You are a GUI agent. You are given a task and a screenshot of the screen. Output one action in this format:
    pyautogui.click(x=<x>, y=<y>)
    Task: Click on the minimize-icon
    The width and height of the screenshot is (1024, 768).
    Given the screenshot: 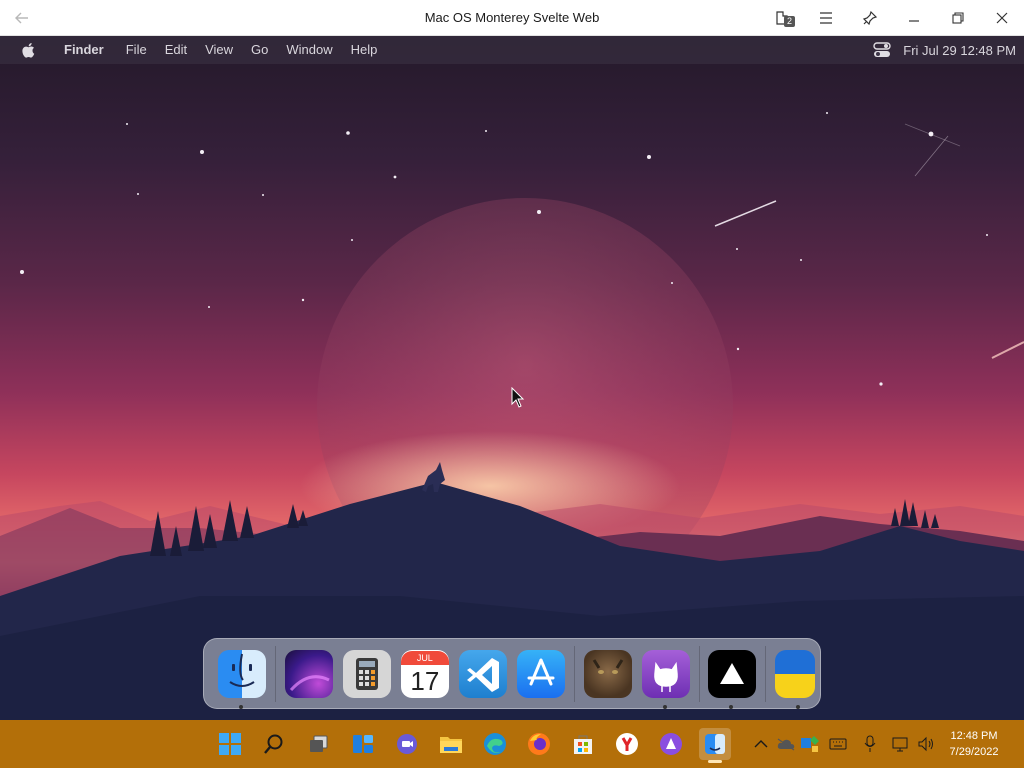 What is the action you would take?
    pyautogui.click(x=914, y=21)
    